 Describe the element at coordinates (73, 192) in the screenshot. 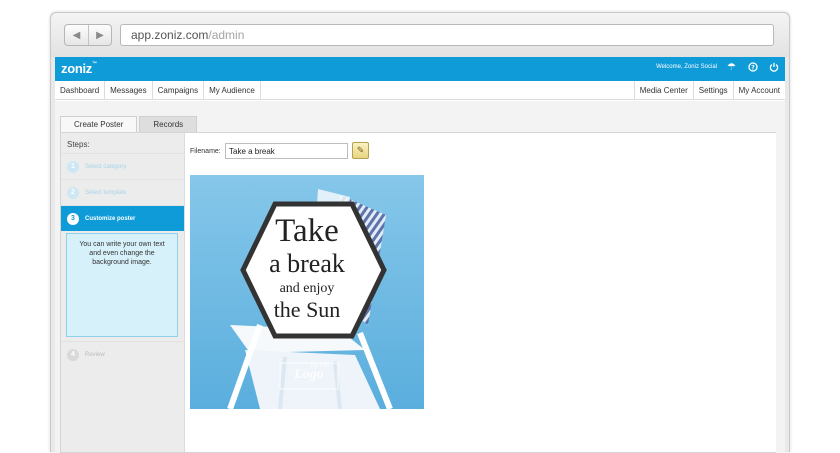

I see `step-number: 2` at that location.